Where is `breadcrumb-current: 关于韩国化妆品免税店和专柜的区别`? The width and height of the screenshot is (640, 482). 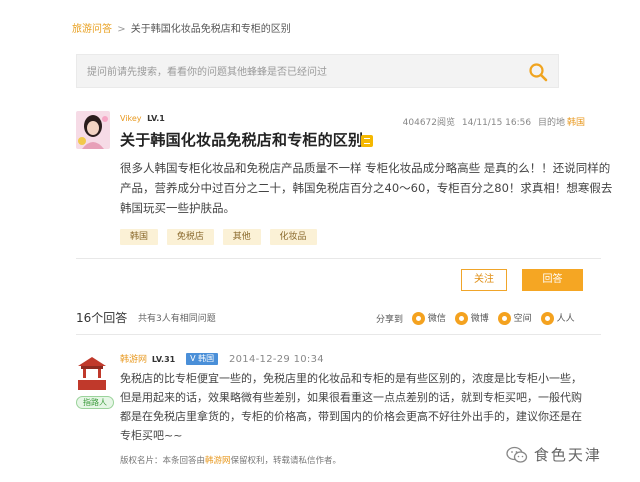
breadcrumb-current: 关于韩国化妆品免税店和专柜的区别 is located at coordinates (210, 29).